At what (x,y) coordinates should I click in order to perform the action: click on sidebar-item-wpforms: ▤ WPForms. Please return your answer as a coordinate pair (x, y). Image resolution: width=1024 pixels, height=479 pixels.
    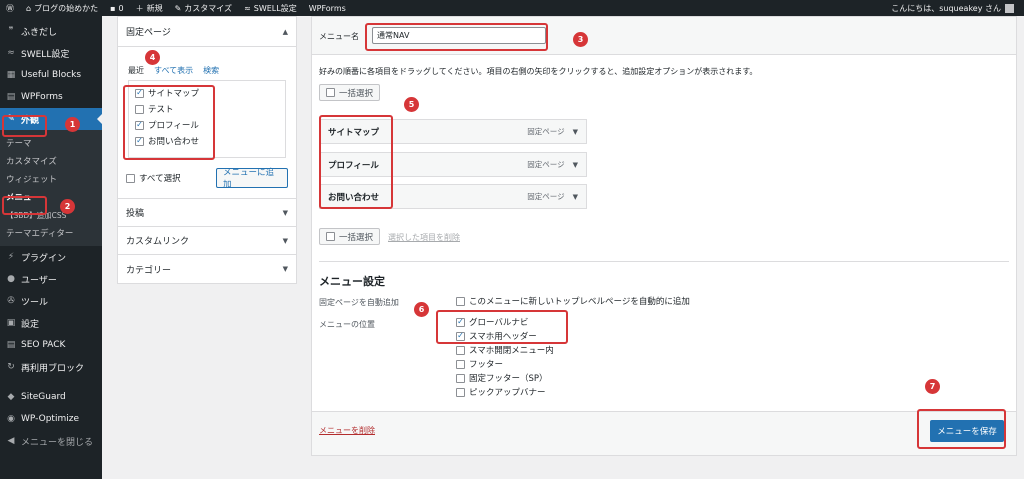
    Looking at the image, I should click on (51, 97).